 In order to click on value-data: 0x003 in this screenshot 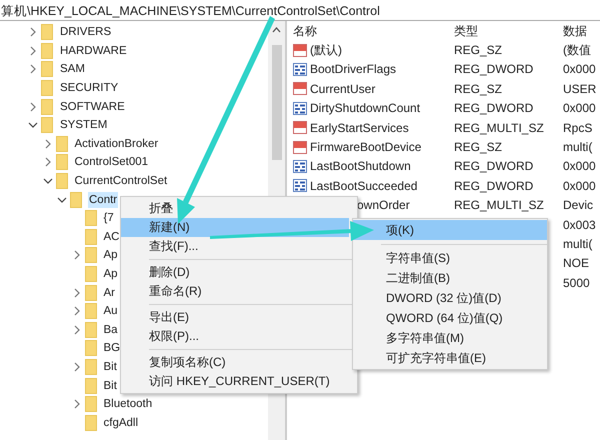, I will do `click(579, 225)`.